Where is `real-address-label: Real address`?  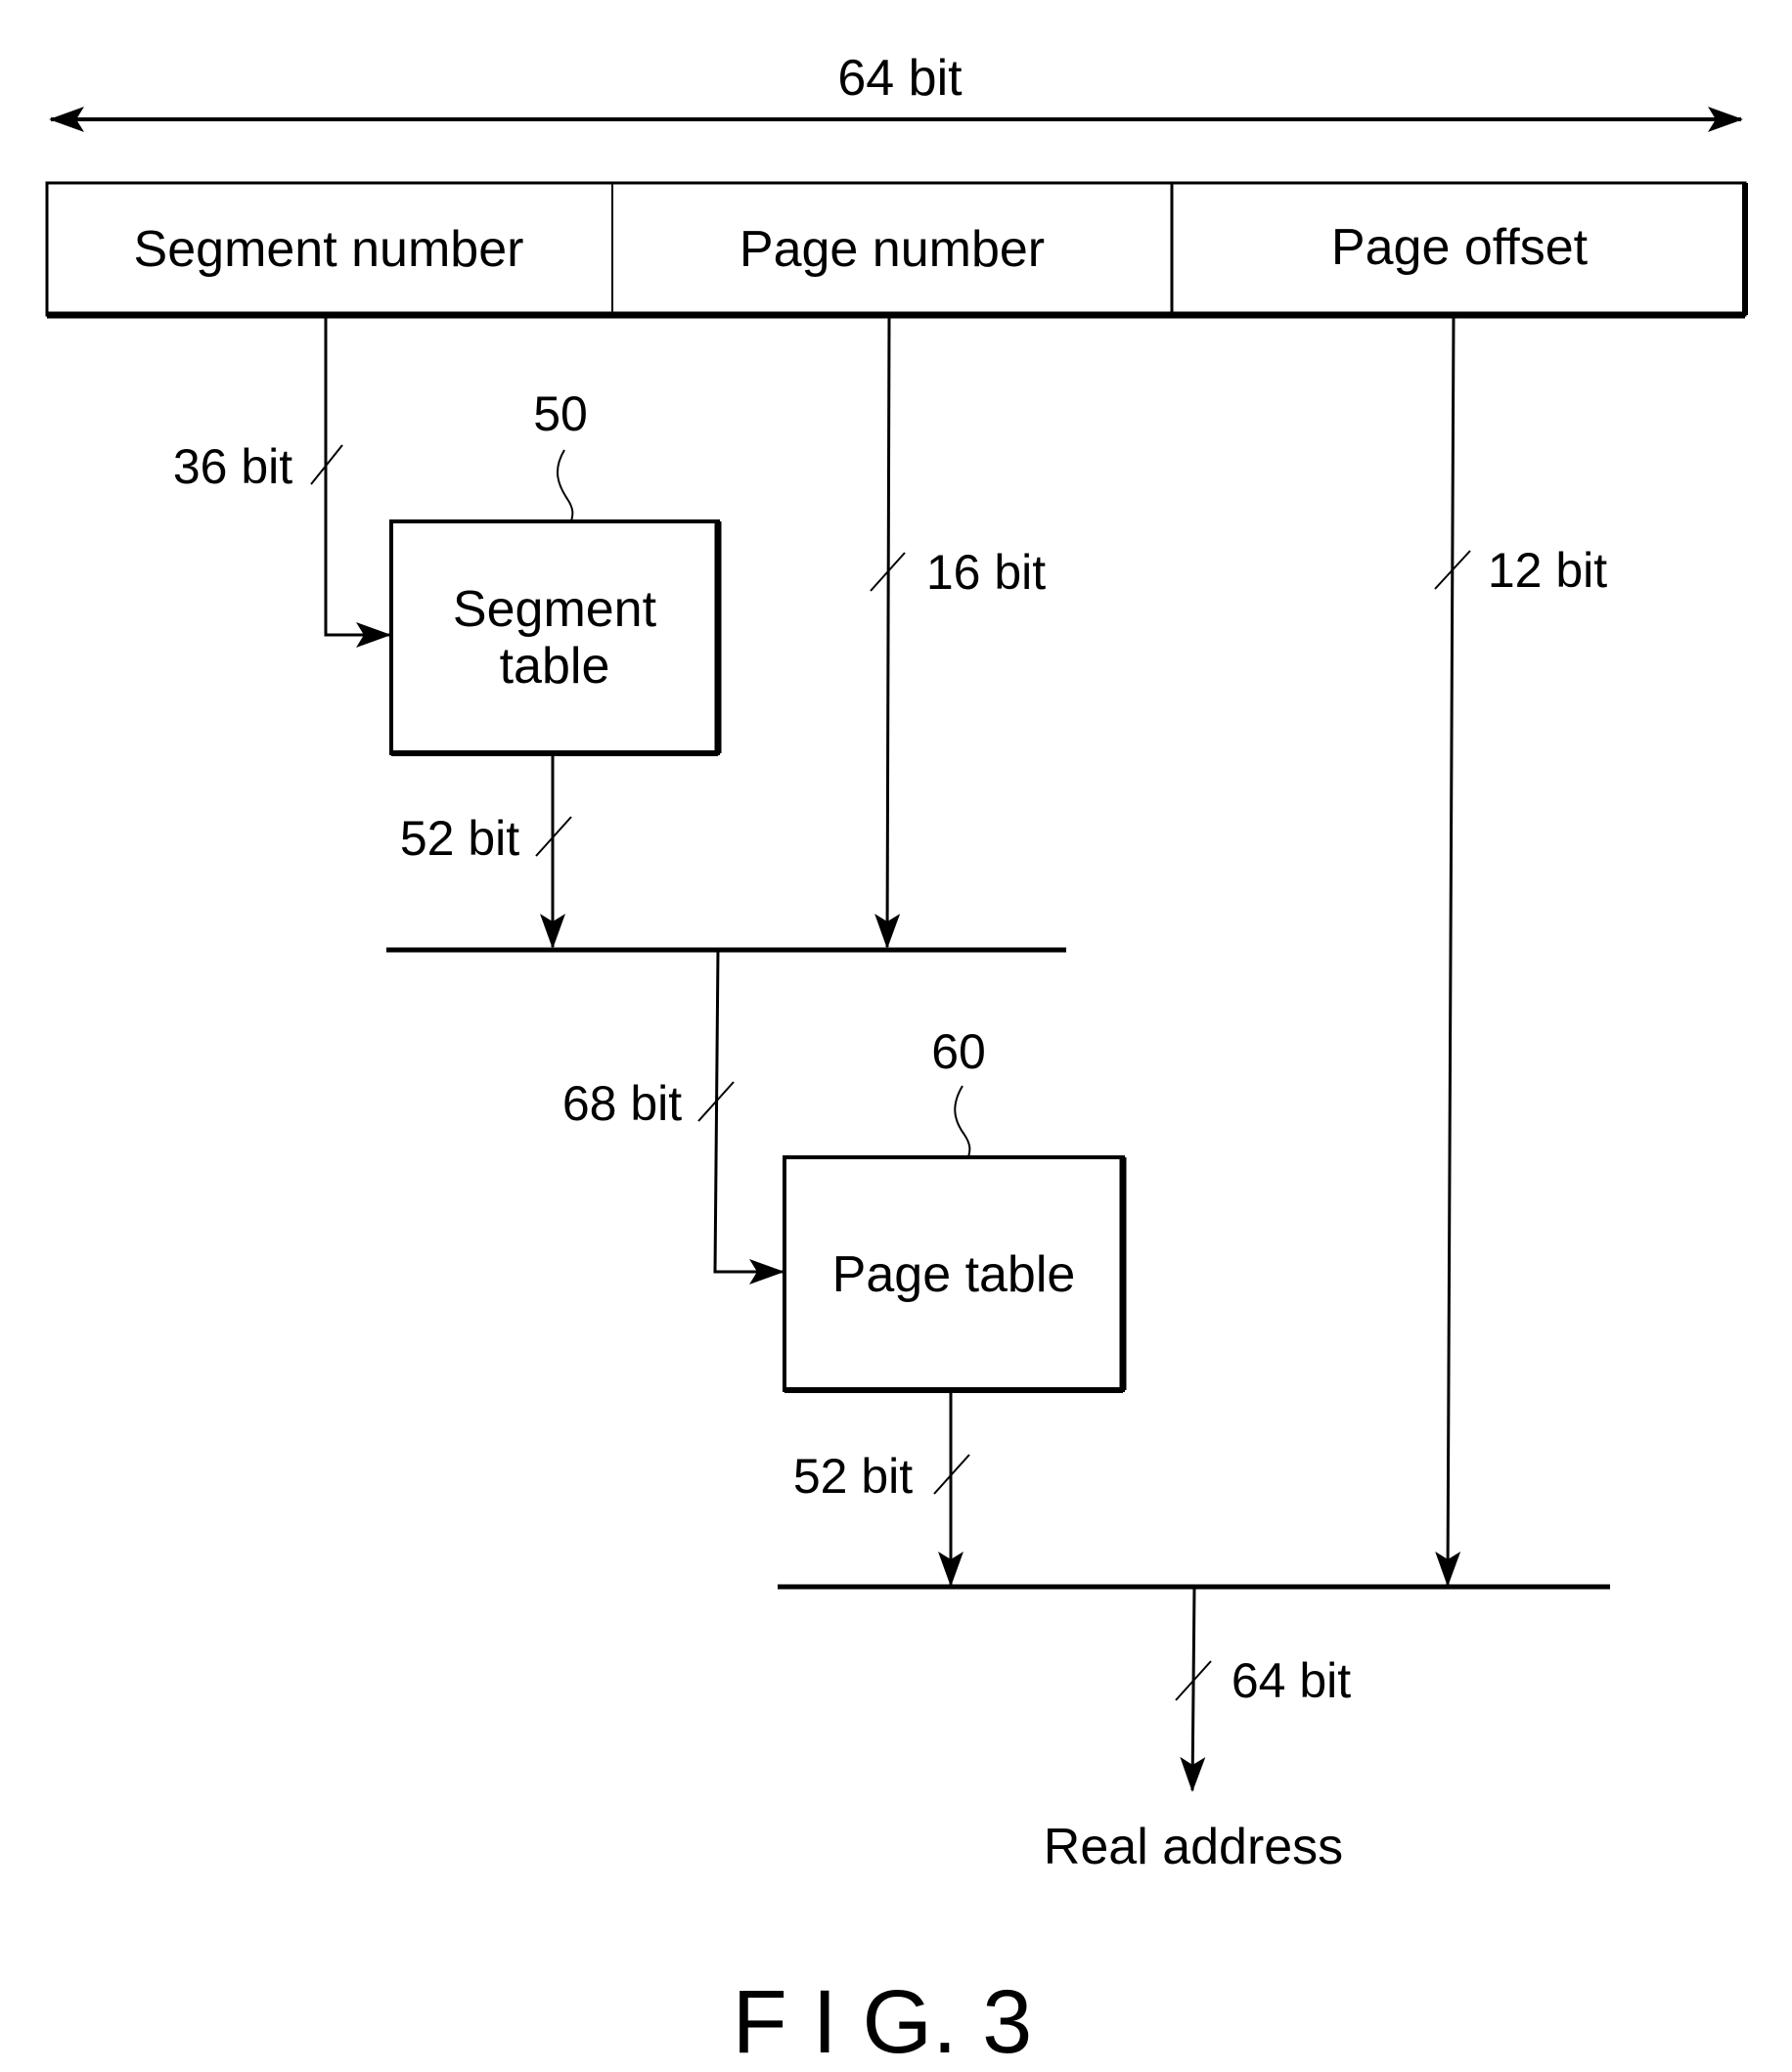 real-address-label: Real address is located at coordinates (1193, 1847).